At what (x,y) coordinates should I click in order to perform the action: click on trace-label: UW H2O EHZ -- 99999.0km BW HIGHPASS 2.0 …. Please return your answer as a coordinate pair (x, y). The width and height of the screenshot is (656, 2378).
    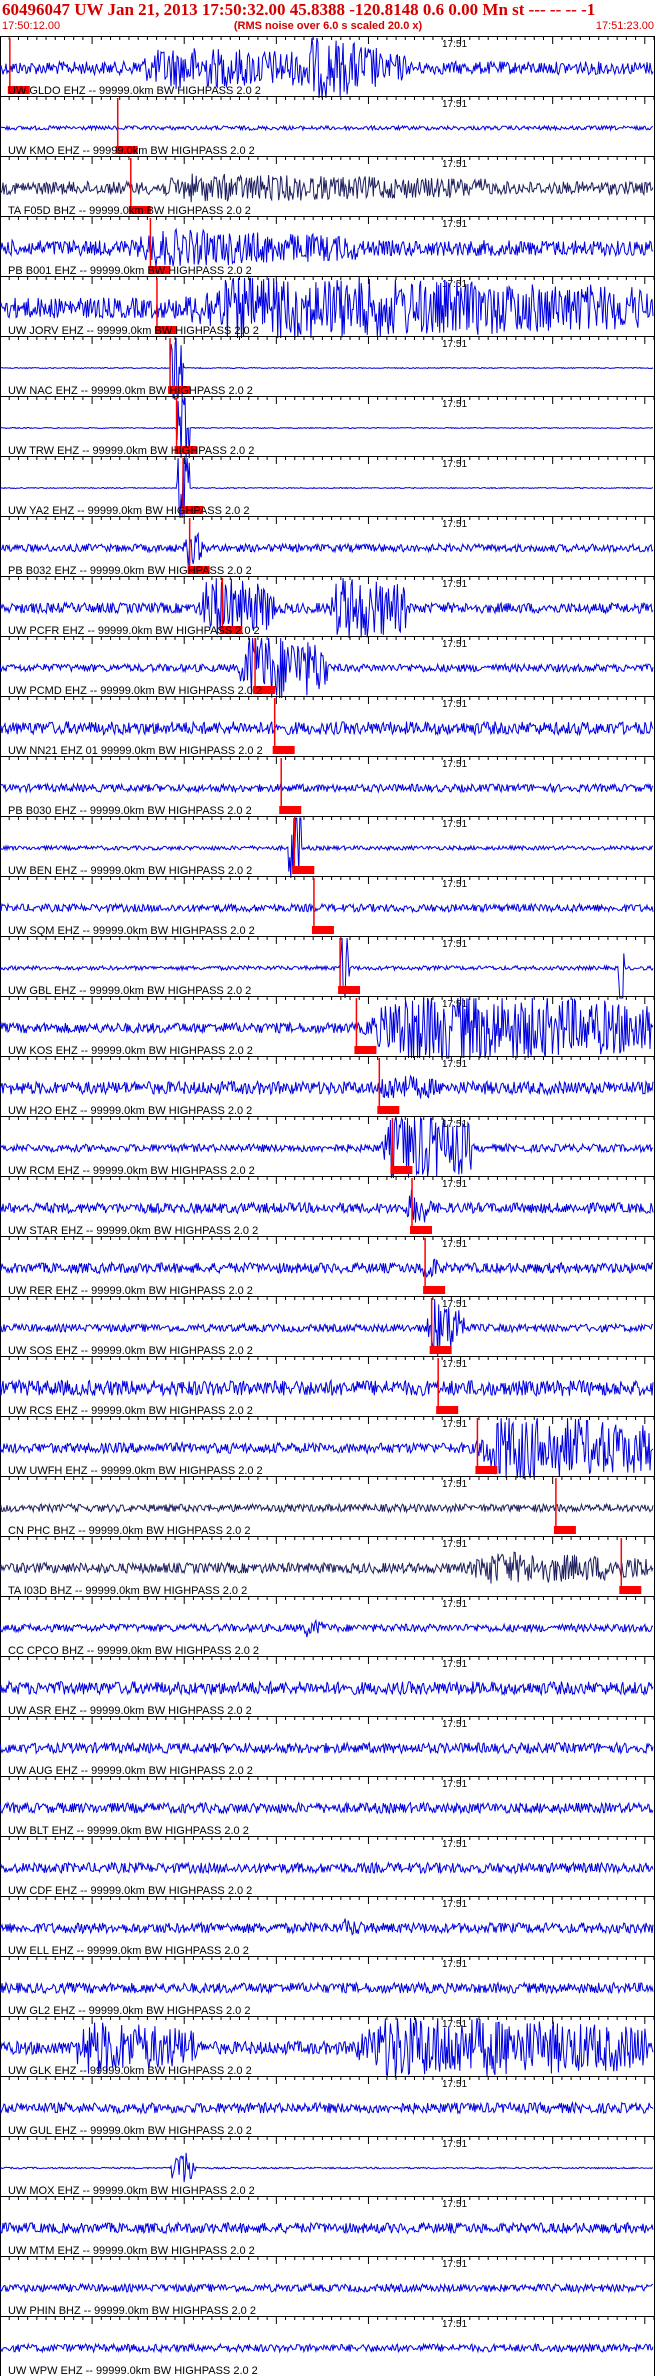
    Looking at the image, I should click on (130, 1111).